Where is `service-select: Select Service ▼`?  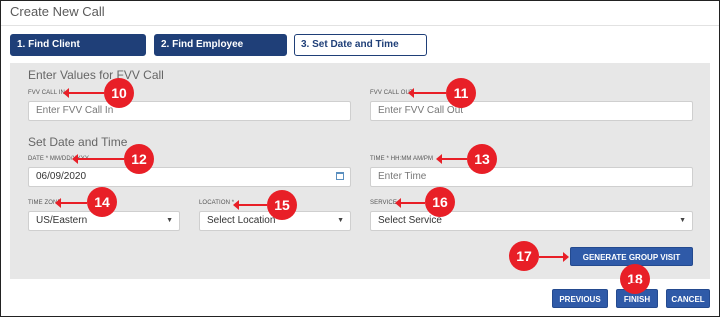 service-select: Select Service ▼ is located at coordinates (531, 221).